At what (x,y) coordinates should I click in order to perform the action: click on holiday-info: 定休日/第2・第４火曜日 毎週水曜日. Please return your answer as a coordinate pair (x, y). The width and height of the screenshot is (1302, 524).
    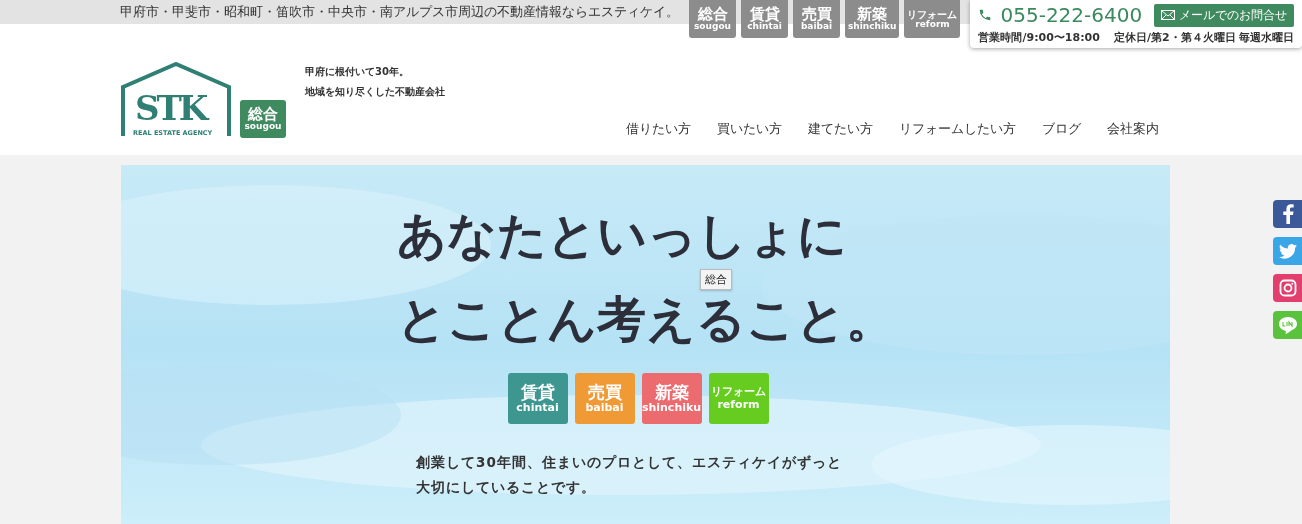
    Looking at the image, I should click on (1204, 37).